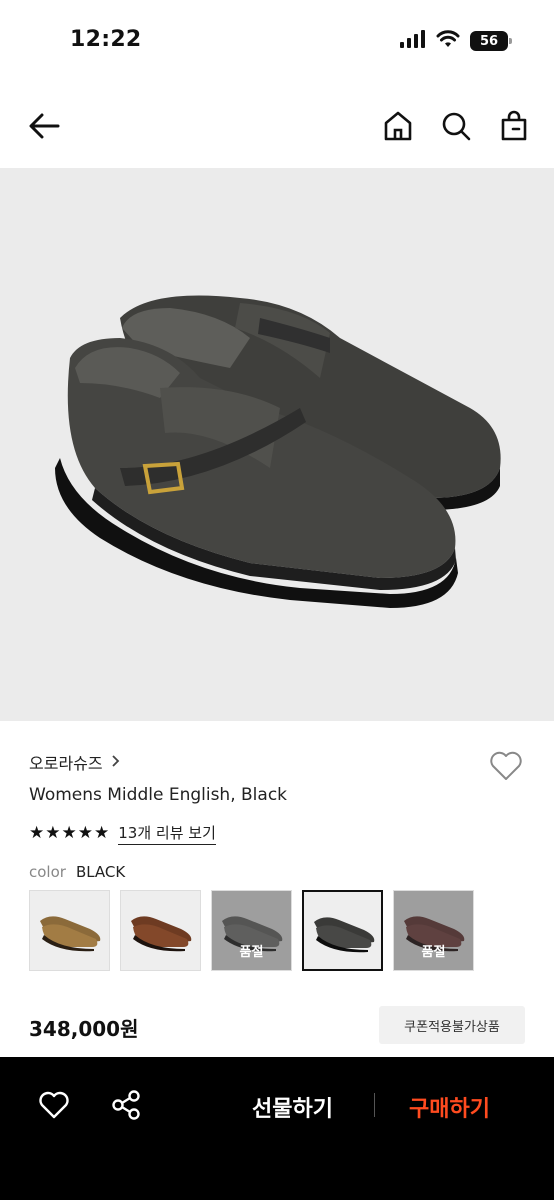 This screenshot has height=1200, width=554. I want to click on rating-stars: ★ ★ ★ ★ ★, so click(69, 833).